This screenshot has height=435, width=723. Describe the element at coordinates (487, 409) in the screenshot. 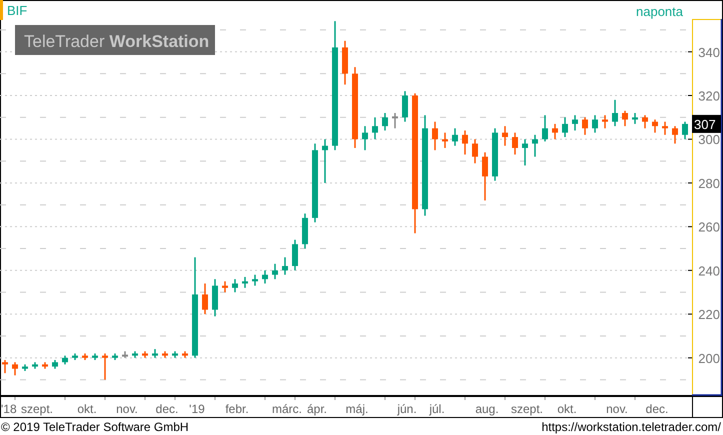

I see `x-tick-label: aug.` at that location.